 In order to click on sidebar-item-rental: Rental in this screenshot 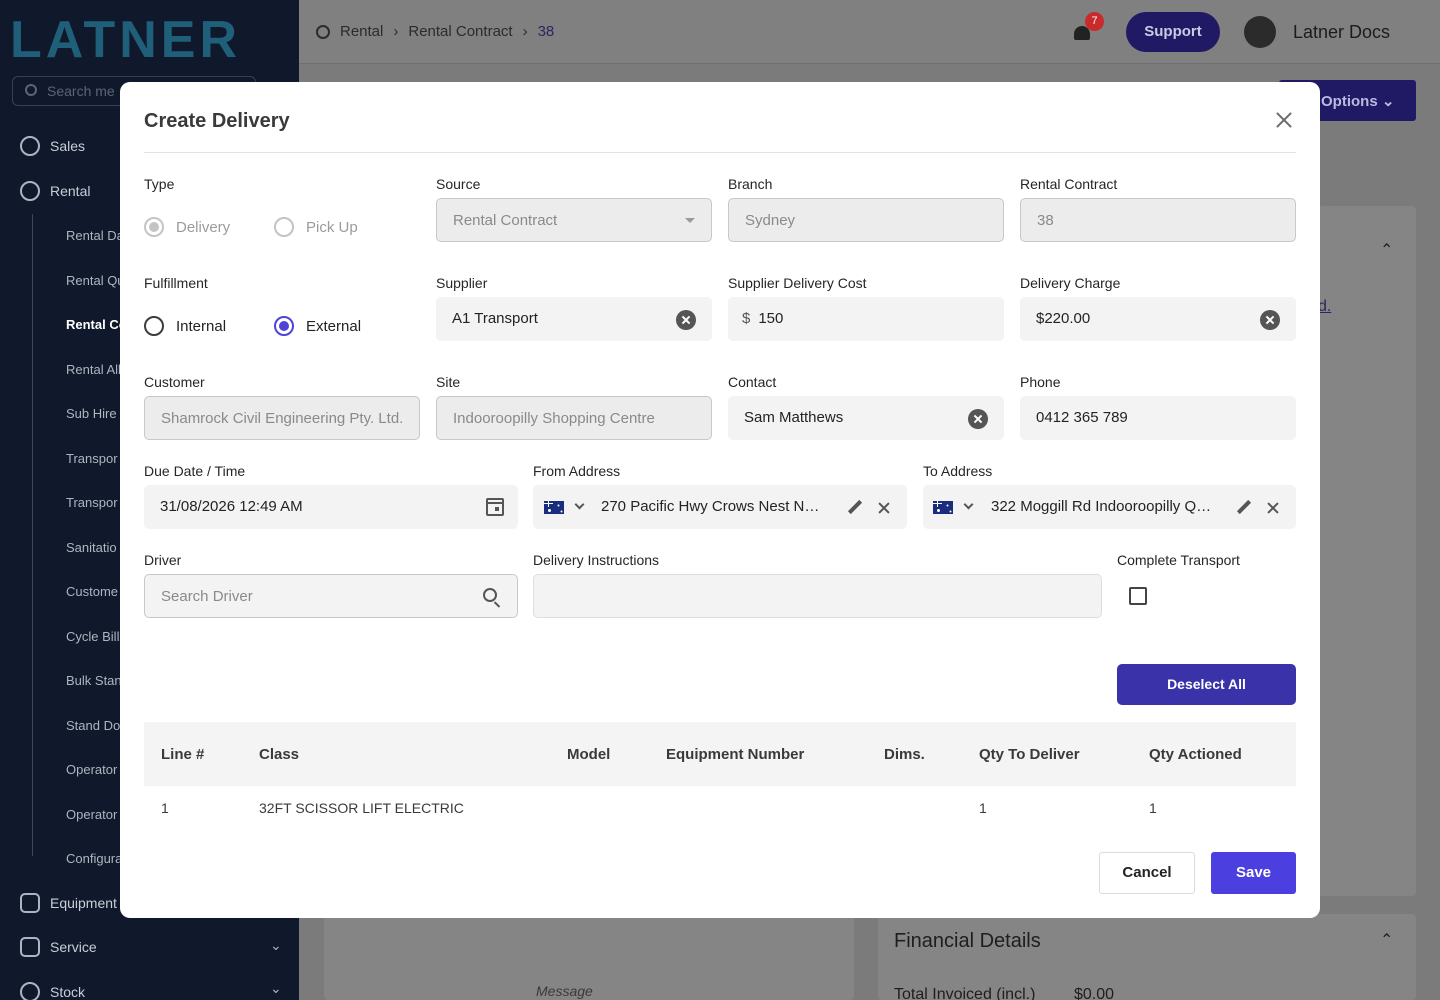, I will do `click(55, 191)`.